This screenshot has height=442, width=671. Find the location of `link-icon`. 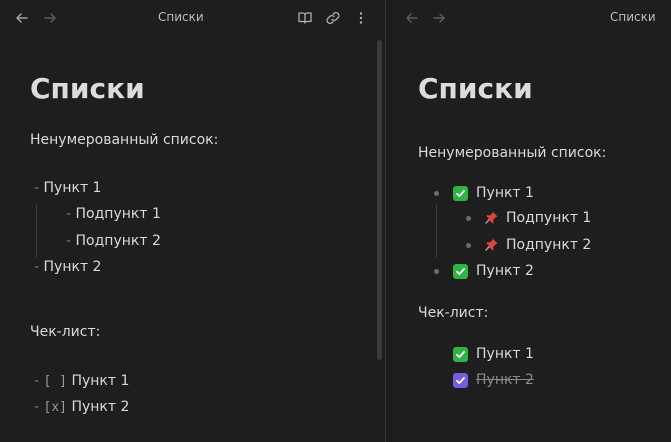

link-icon is located at coordinates (333, 18).